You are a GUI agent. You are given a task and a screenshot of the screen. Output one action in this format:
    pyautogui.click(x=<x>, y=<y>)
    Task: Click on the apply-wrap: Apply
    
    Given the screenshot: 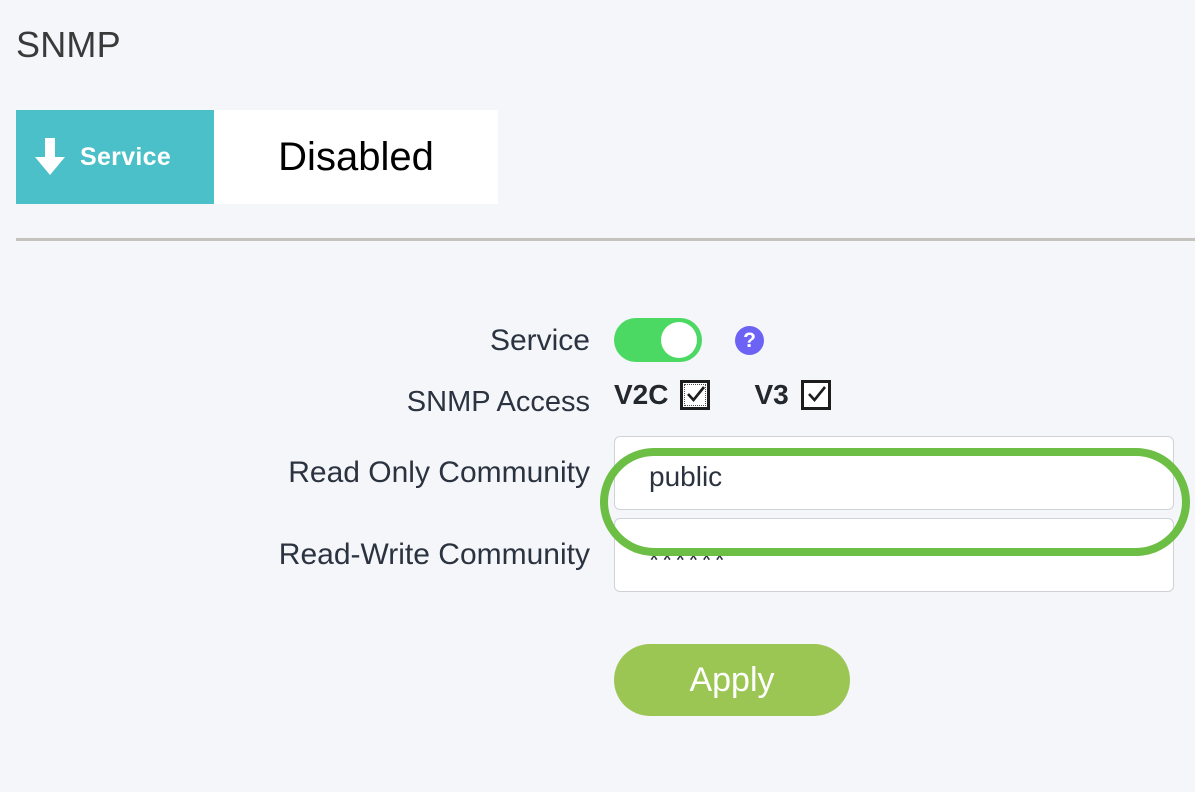 What is the action you would take?
    pyautogui.click(x=892, y=680)
    